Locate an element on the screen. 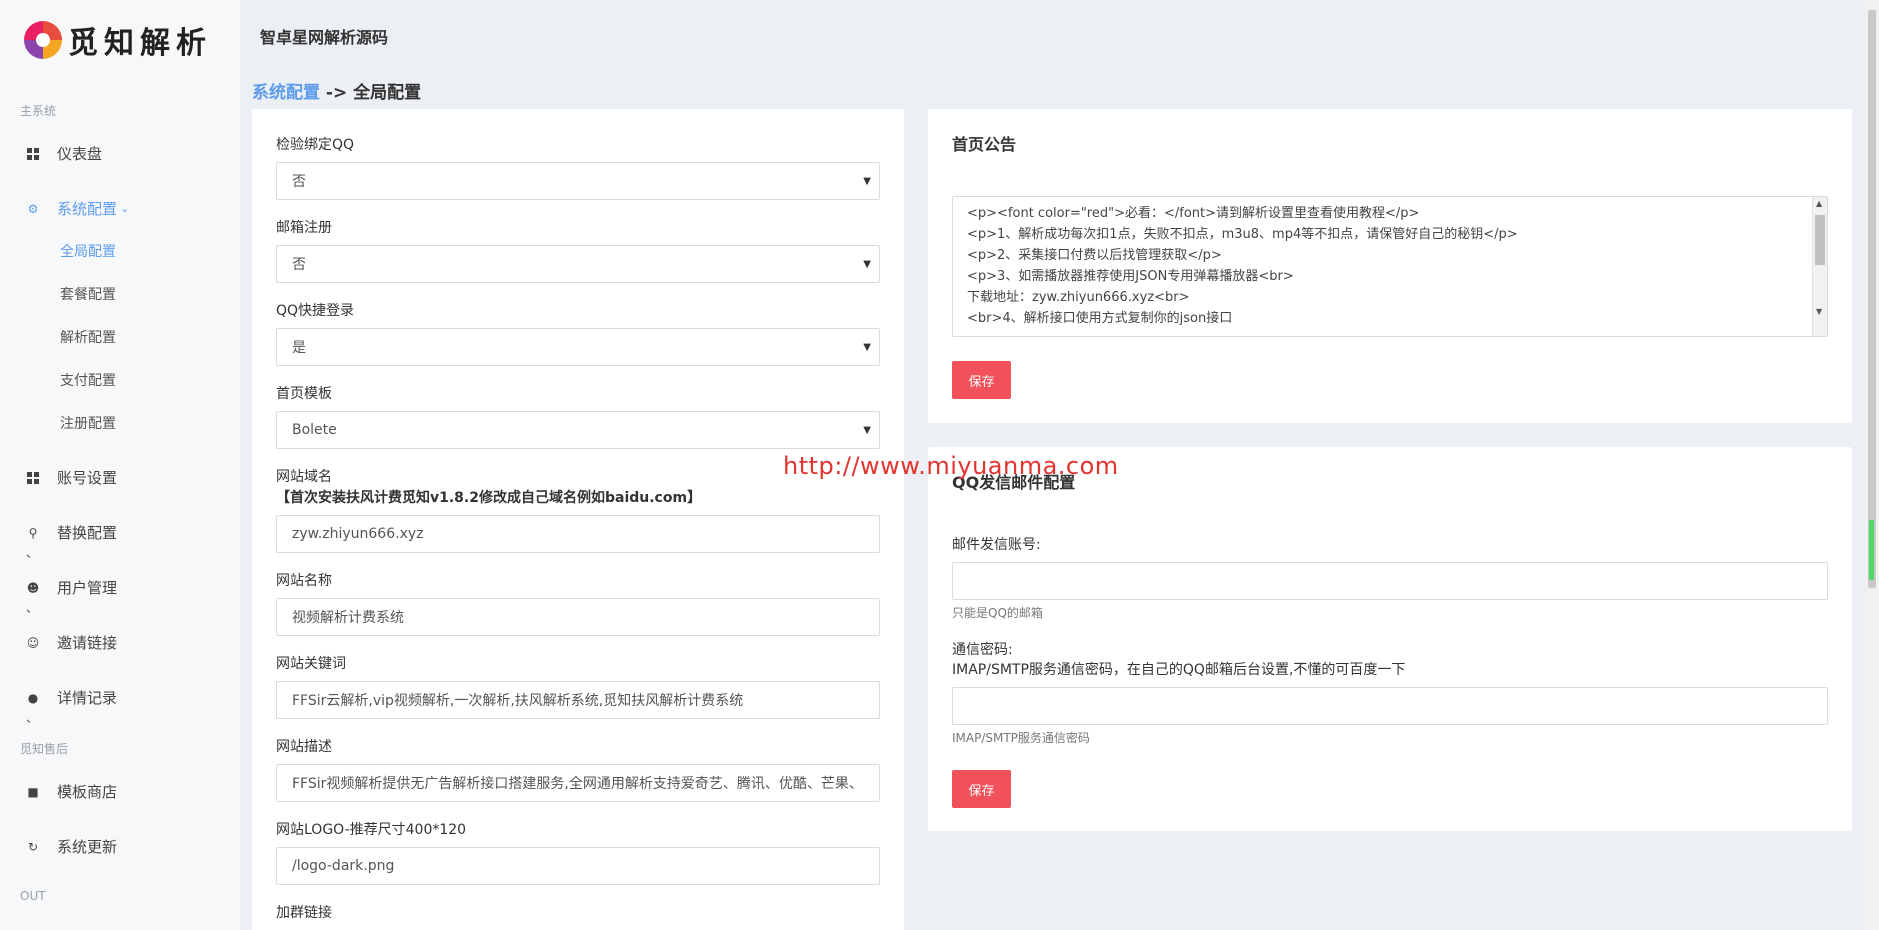  template-label: 首页模板 is located at coordinates (304, 394).